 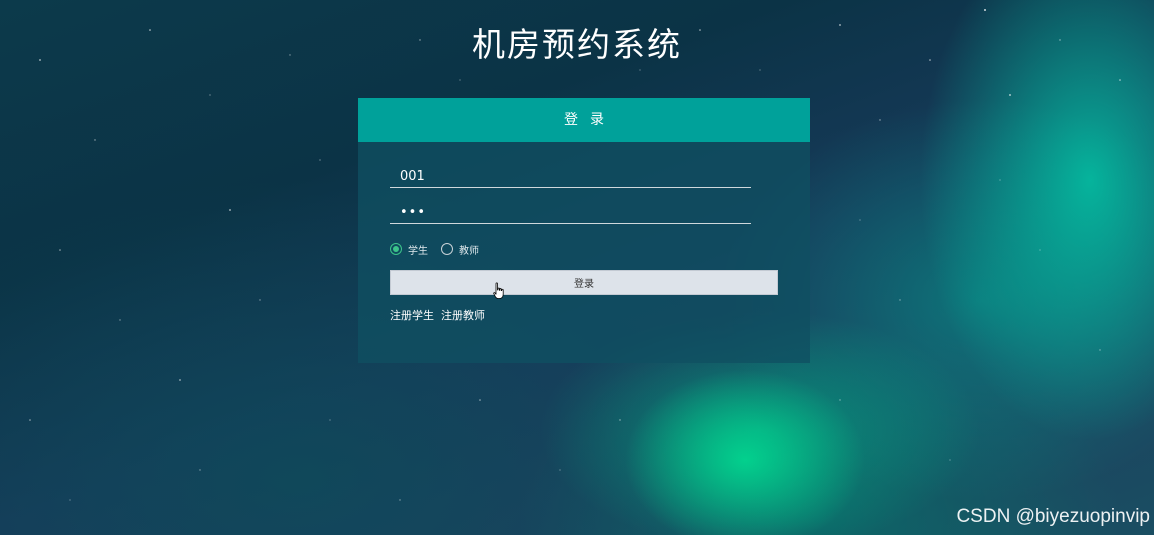 I want to click on register-teacher-link: 注册教师, so click(x=463, y=315).